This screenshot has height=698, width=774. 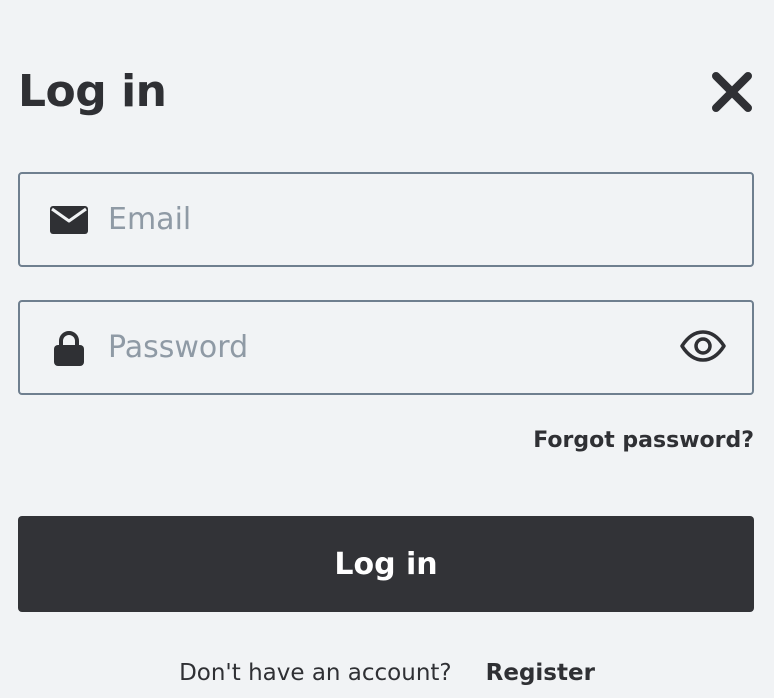 What do you see at coordinates (393, 347) in the screenshot?
I see `password-input` at bounding box center [393, 347].